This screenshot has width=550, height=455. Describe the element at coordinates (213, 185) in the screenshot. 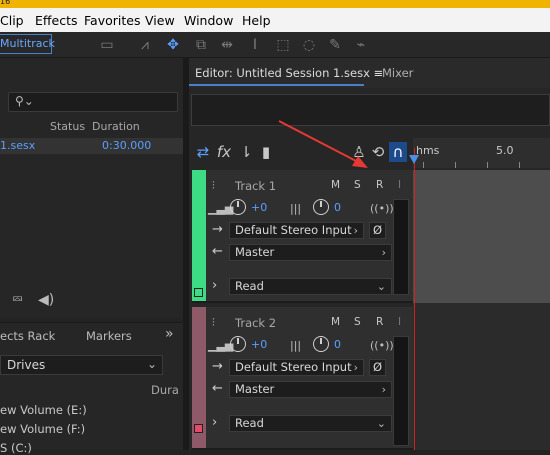

I see `waveform-icon: ⫶` at that location.